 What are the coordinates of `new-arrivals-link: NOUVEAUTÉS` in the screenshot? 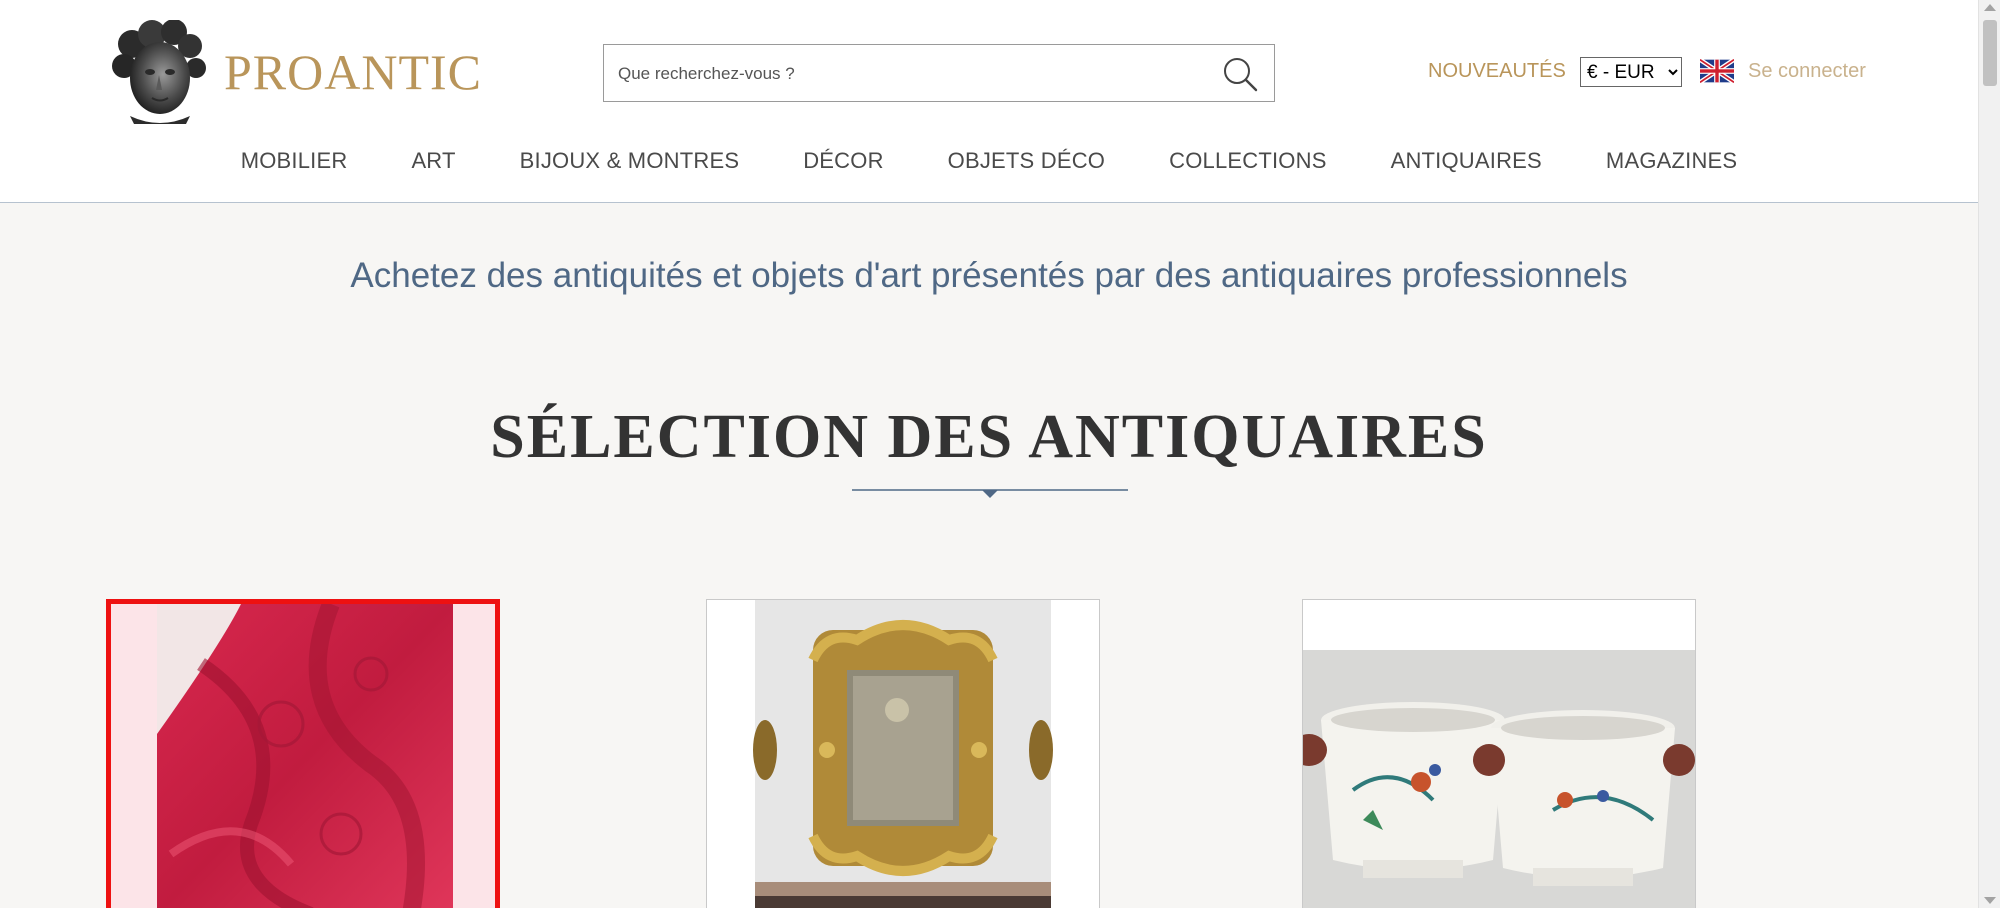 It's located at (1497, 71).